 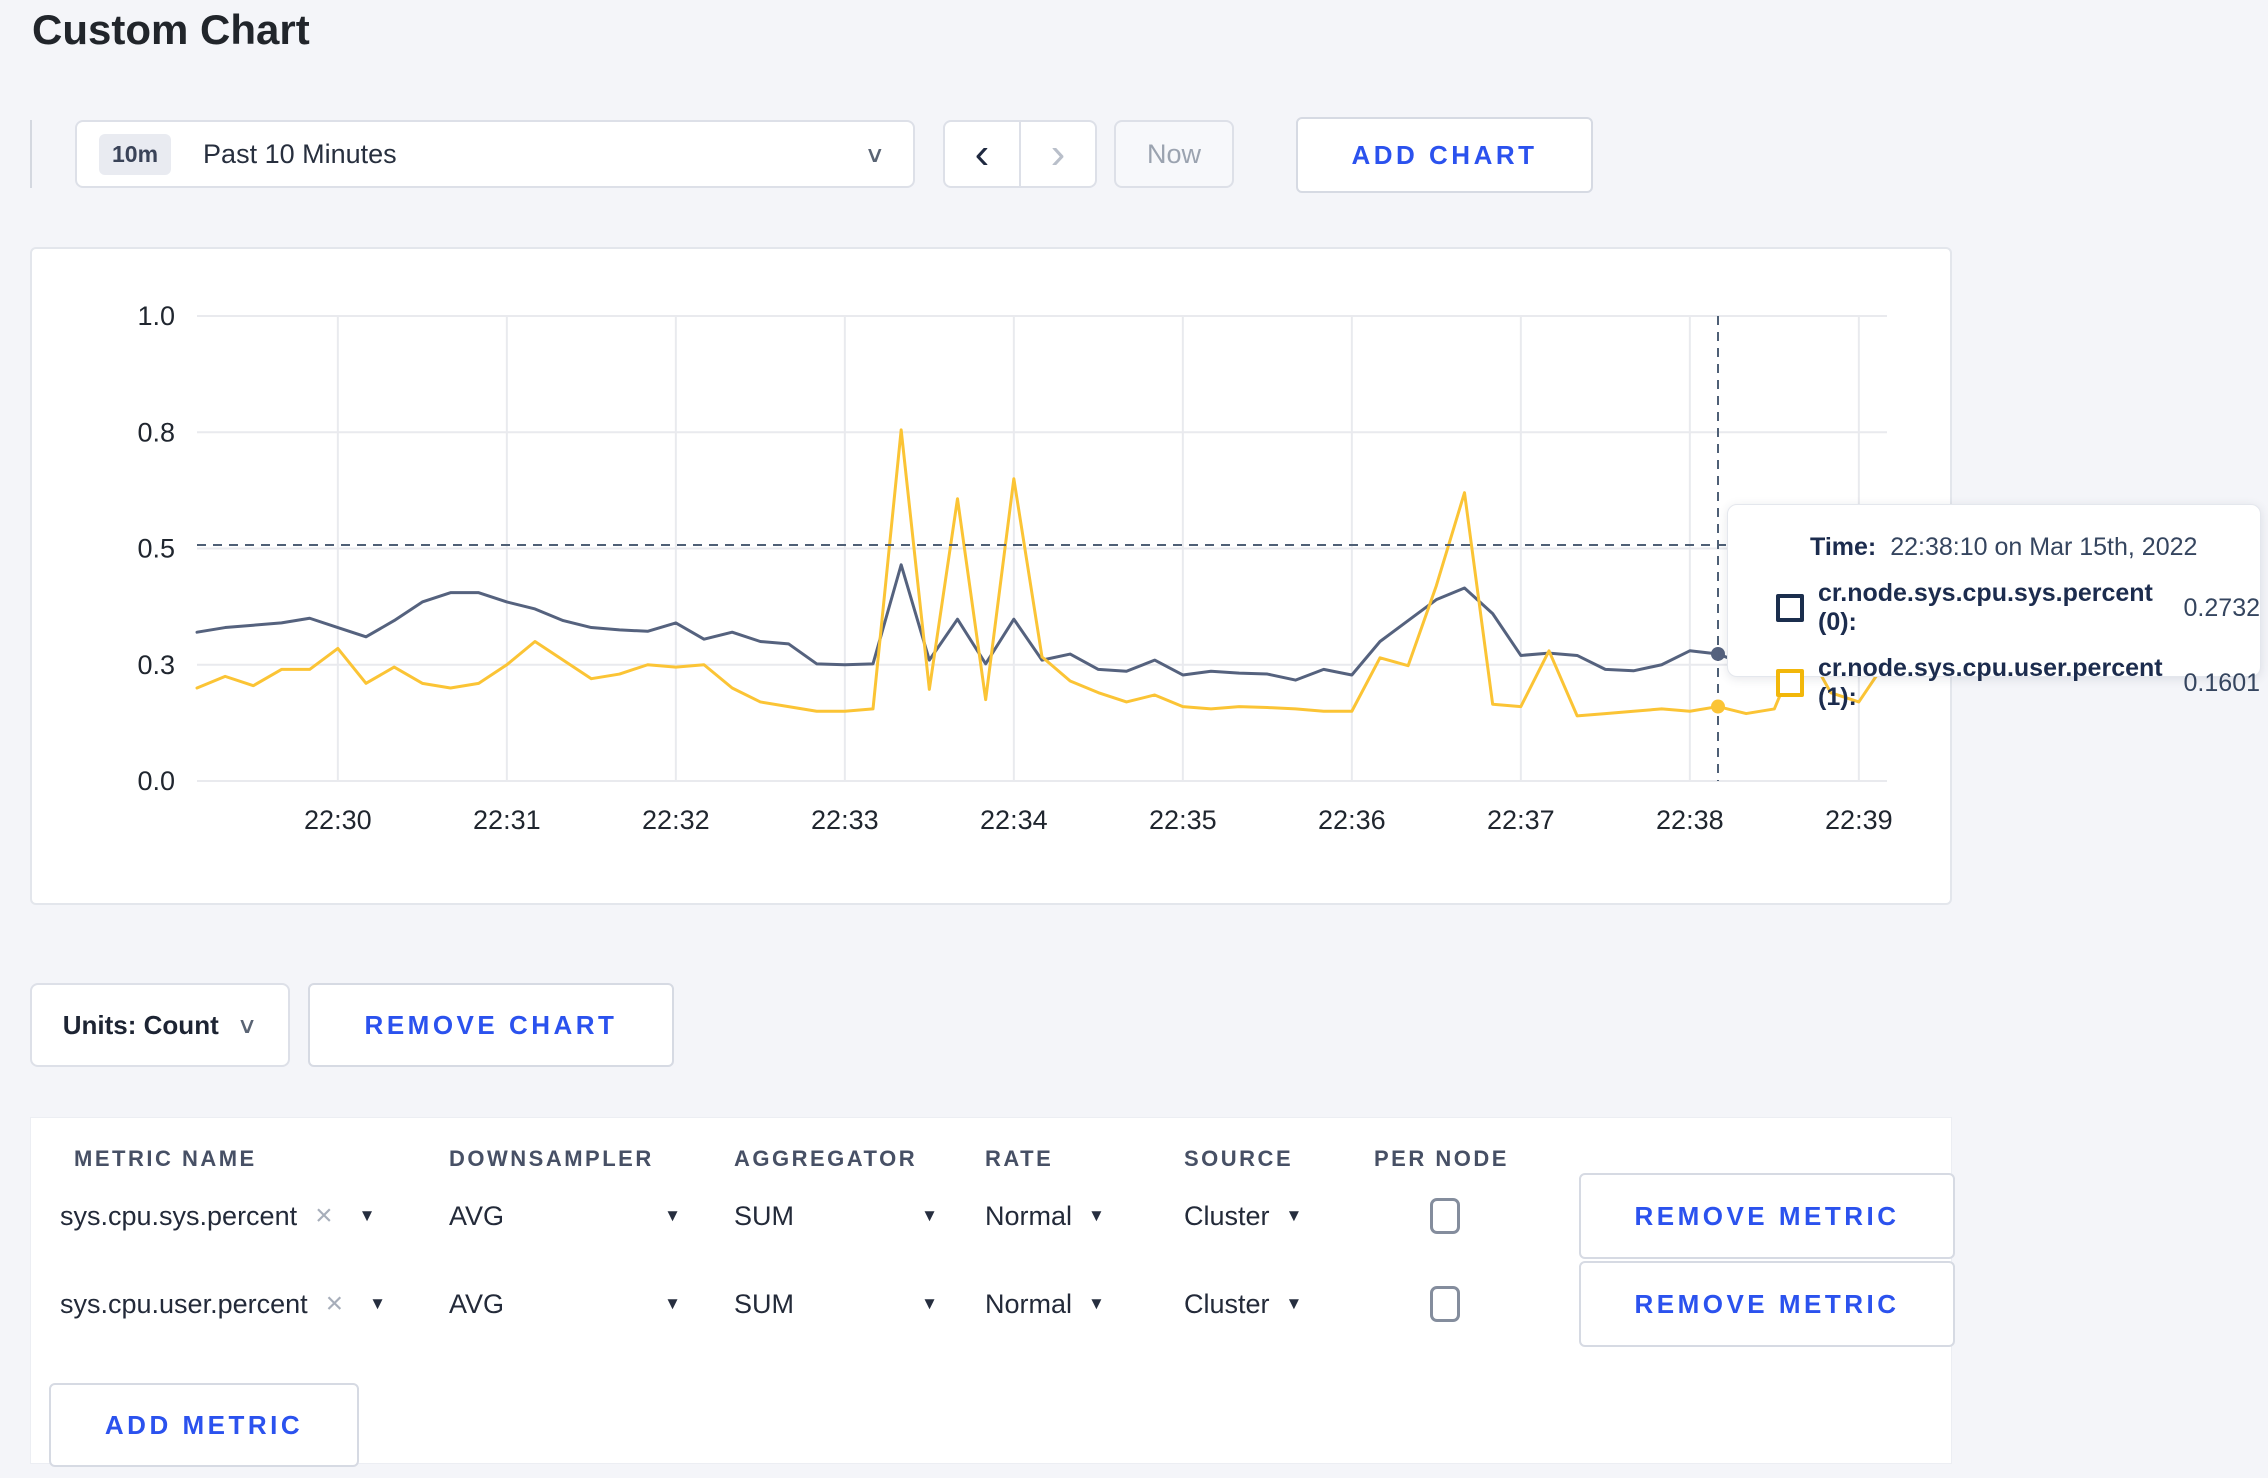 I want to click on add-metric-button: ADD METRIC, so click(x=204, y=1425).